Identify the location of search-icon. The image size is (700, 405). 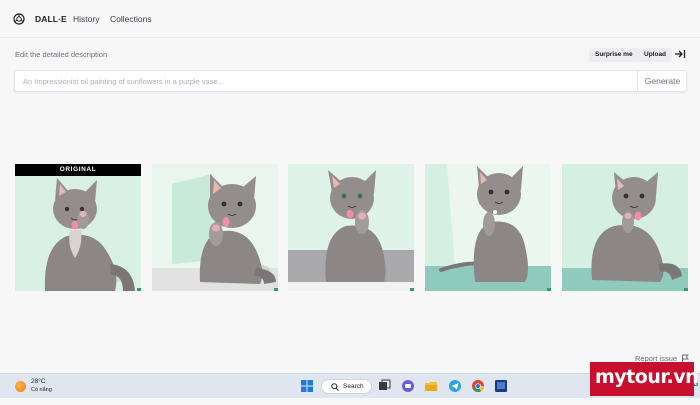
(335, 387).